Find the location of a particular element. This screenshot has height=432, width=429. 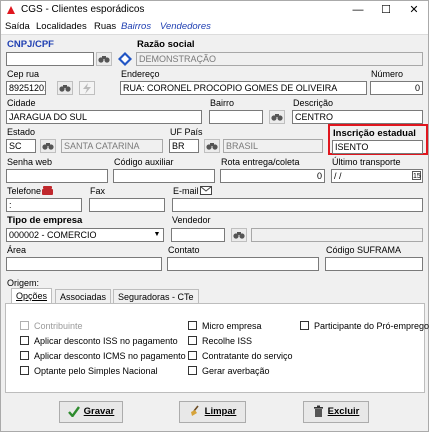

senha-field is located at coordinates (57, 176).